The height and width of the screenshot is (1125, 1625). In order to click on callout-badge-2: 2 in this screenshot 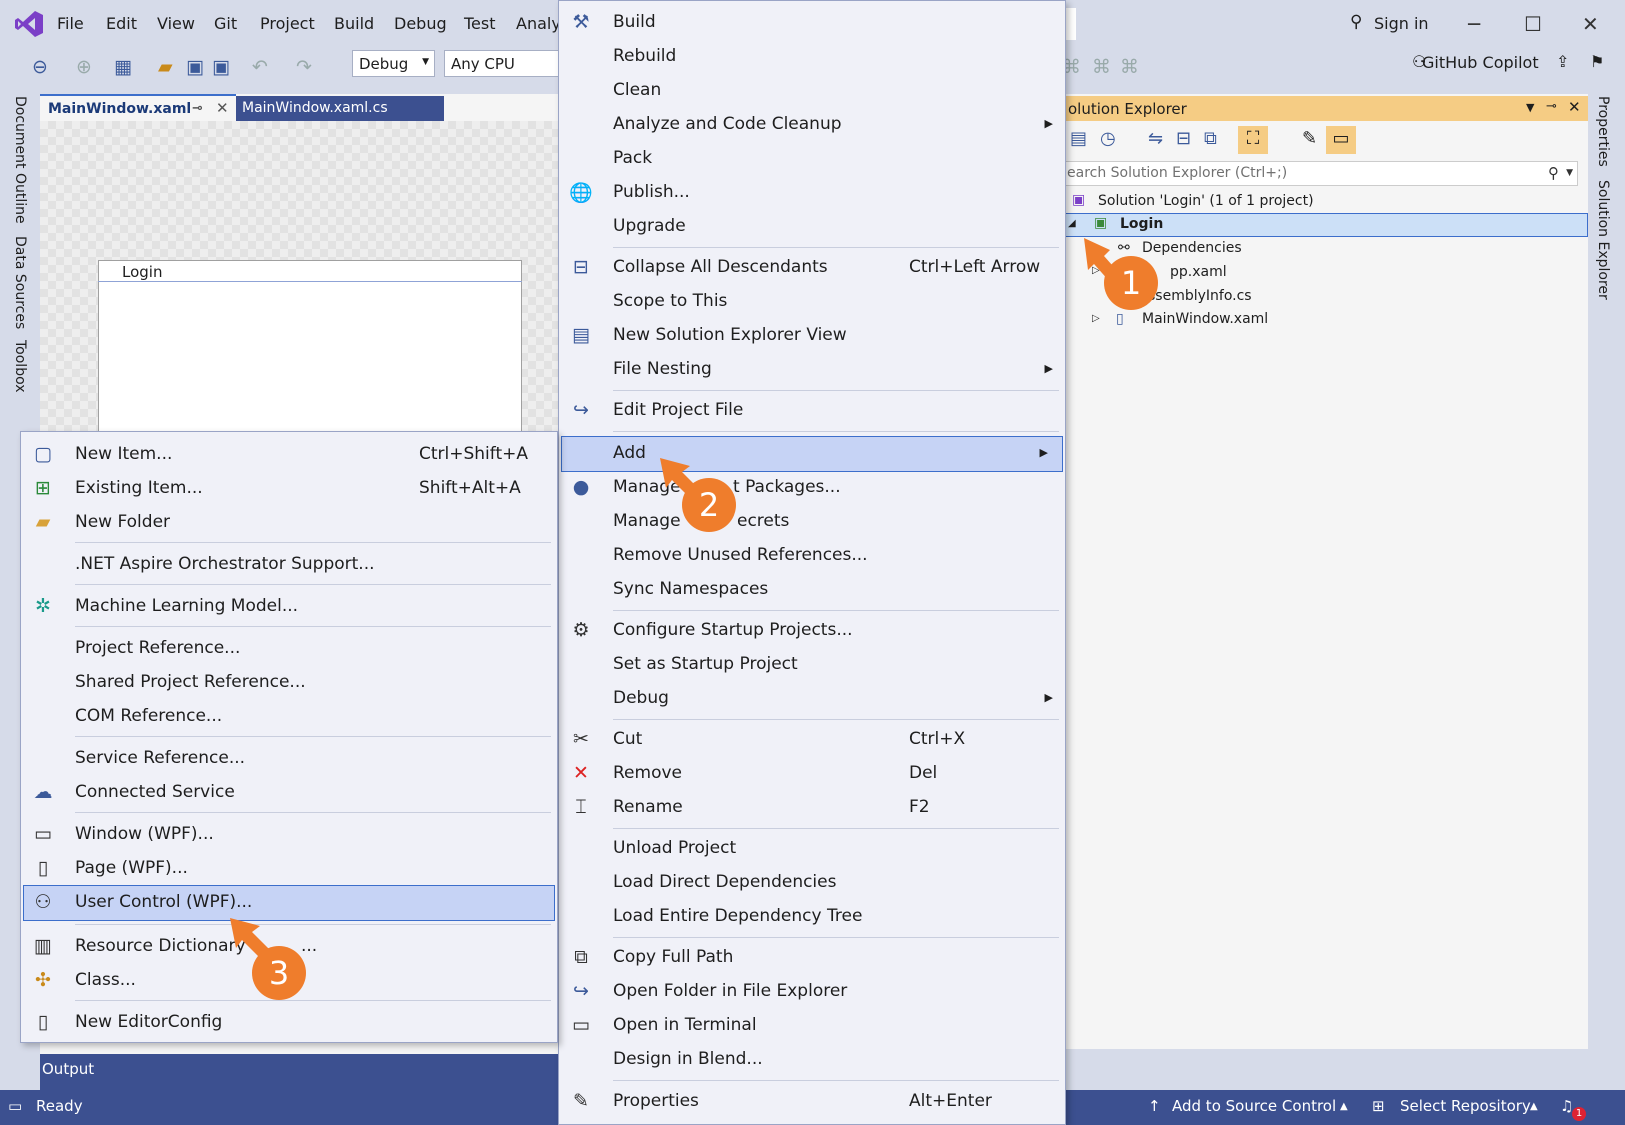, I will do `click(709, 505)`.